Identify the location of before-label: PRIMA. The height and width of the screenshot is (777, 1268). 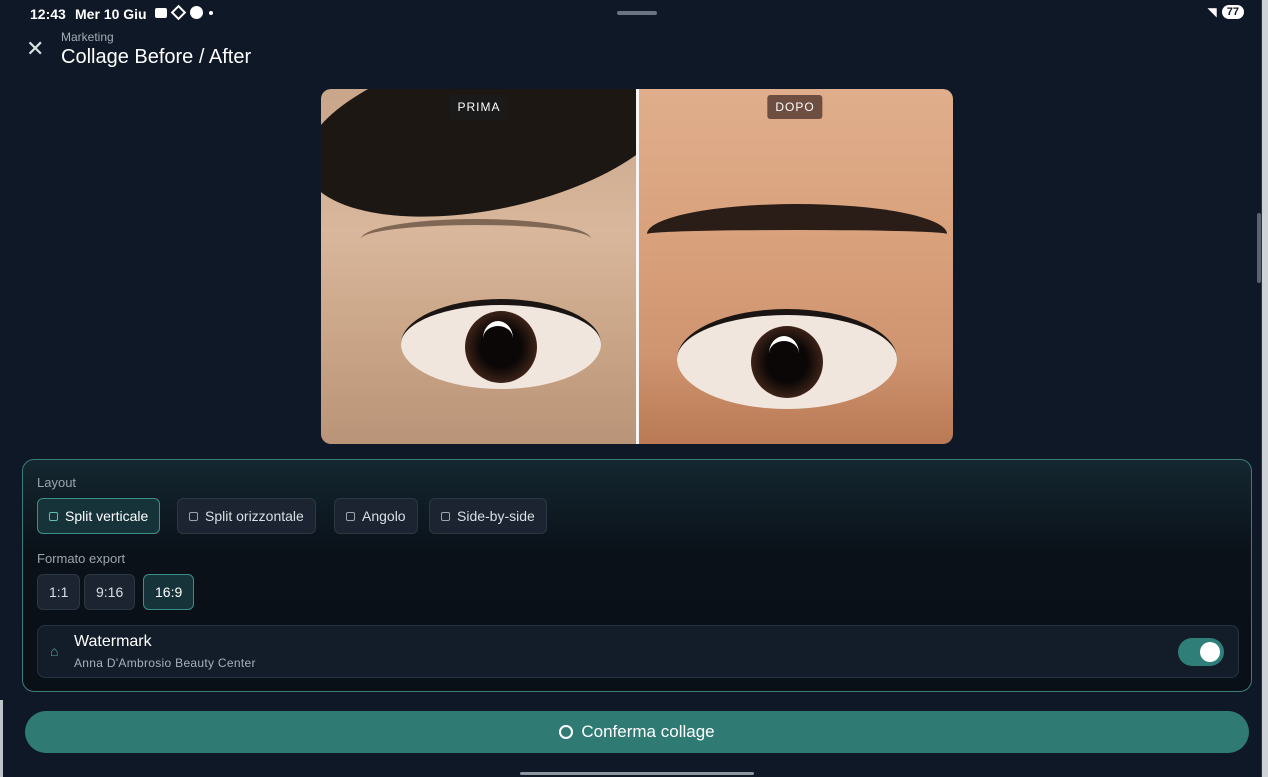
(479, 107).